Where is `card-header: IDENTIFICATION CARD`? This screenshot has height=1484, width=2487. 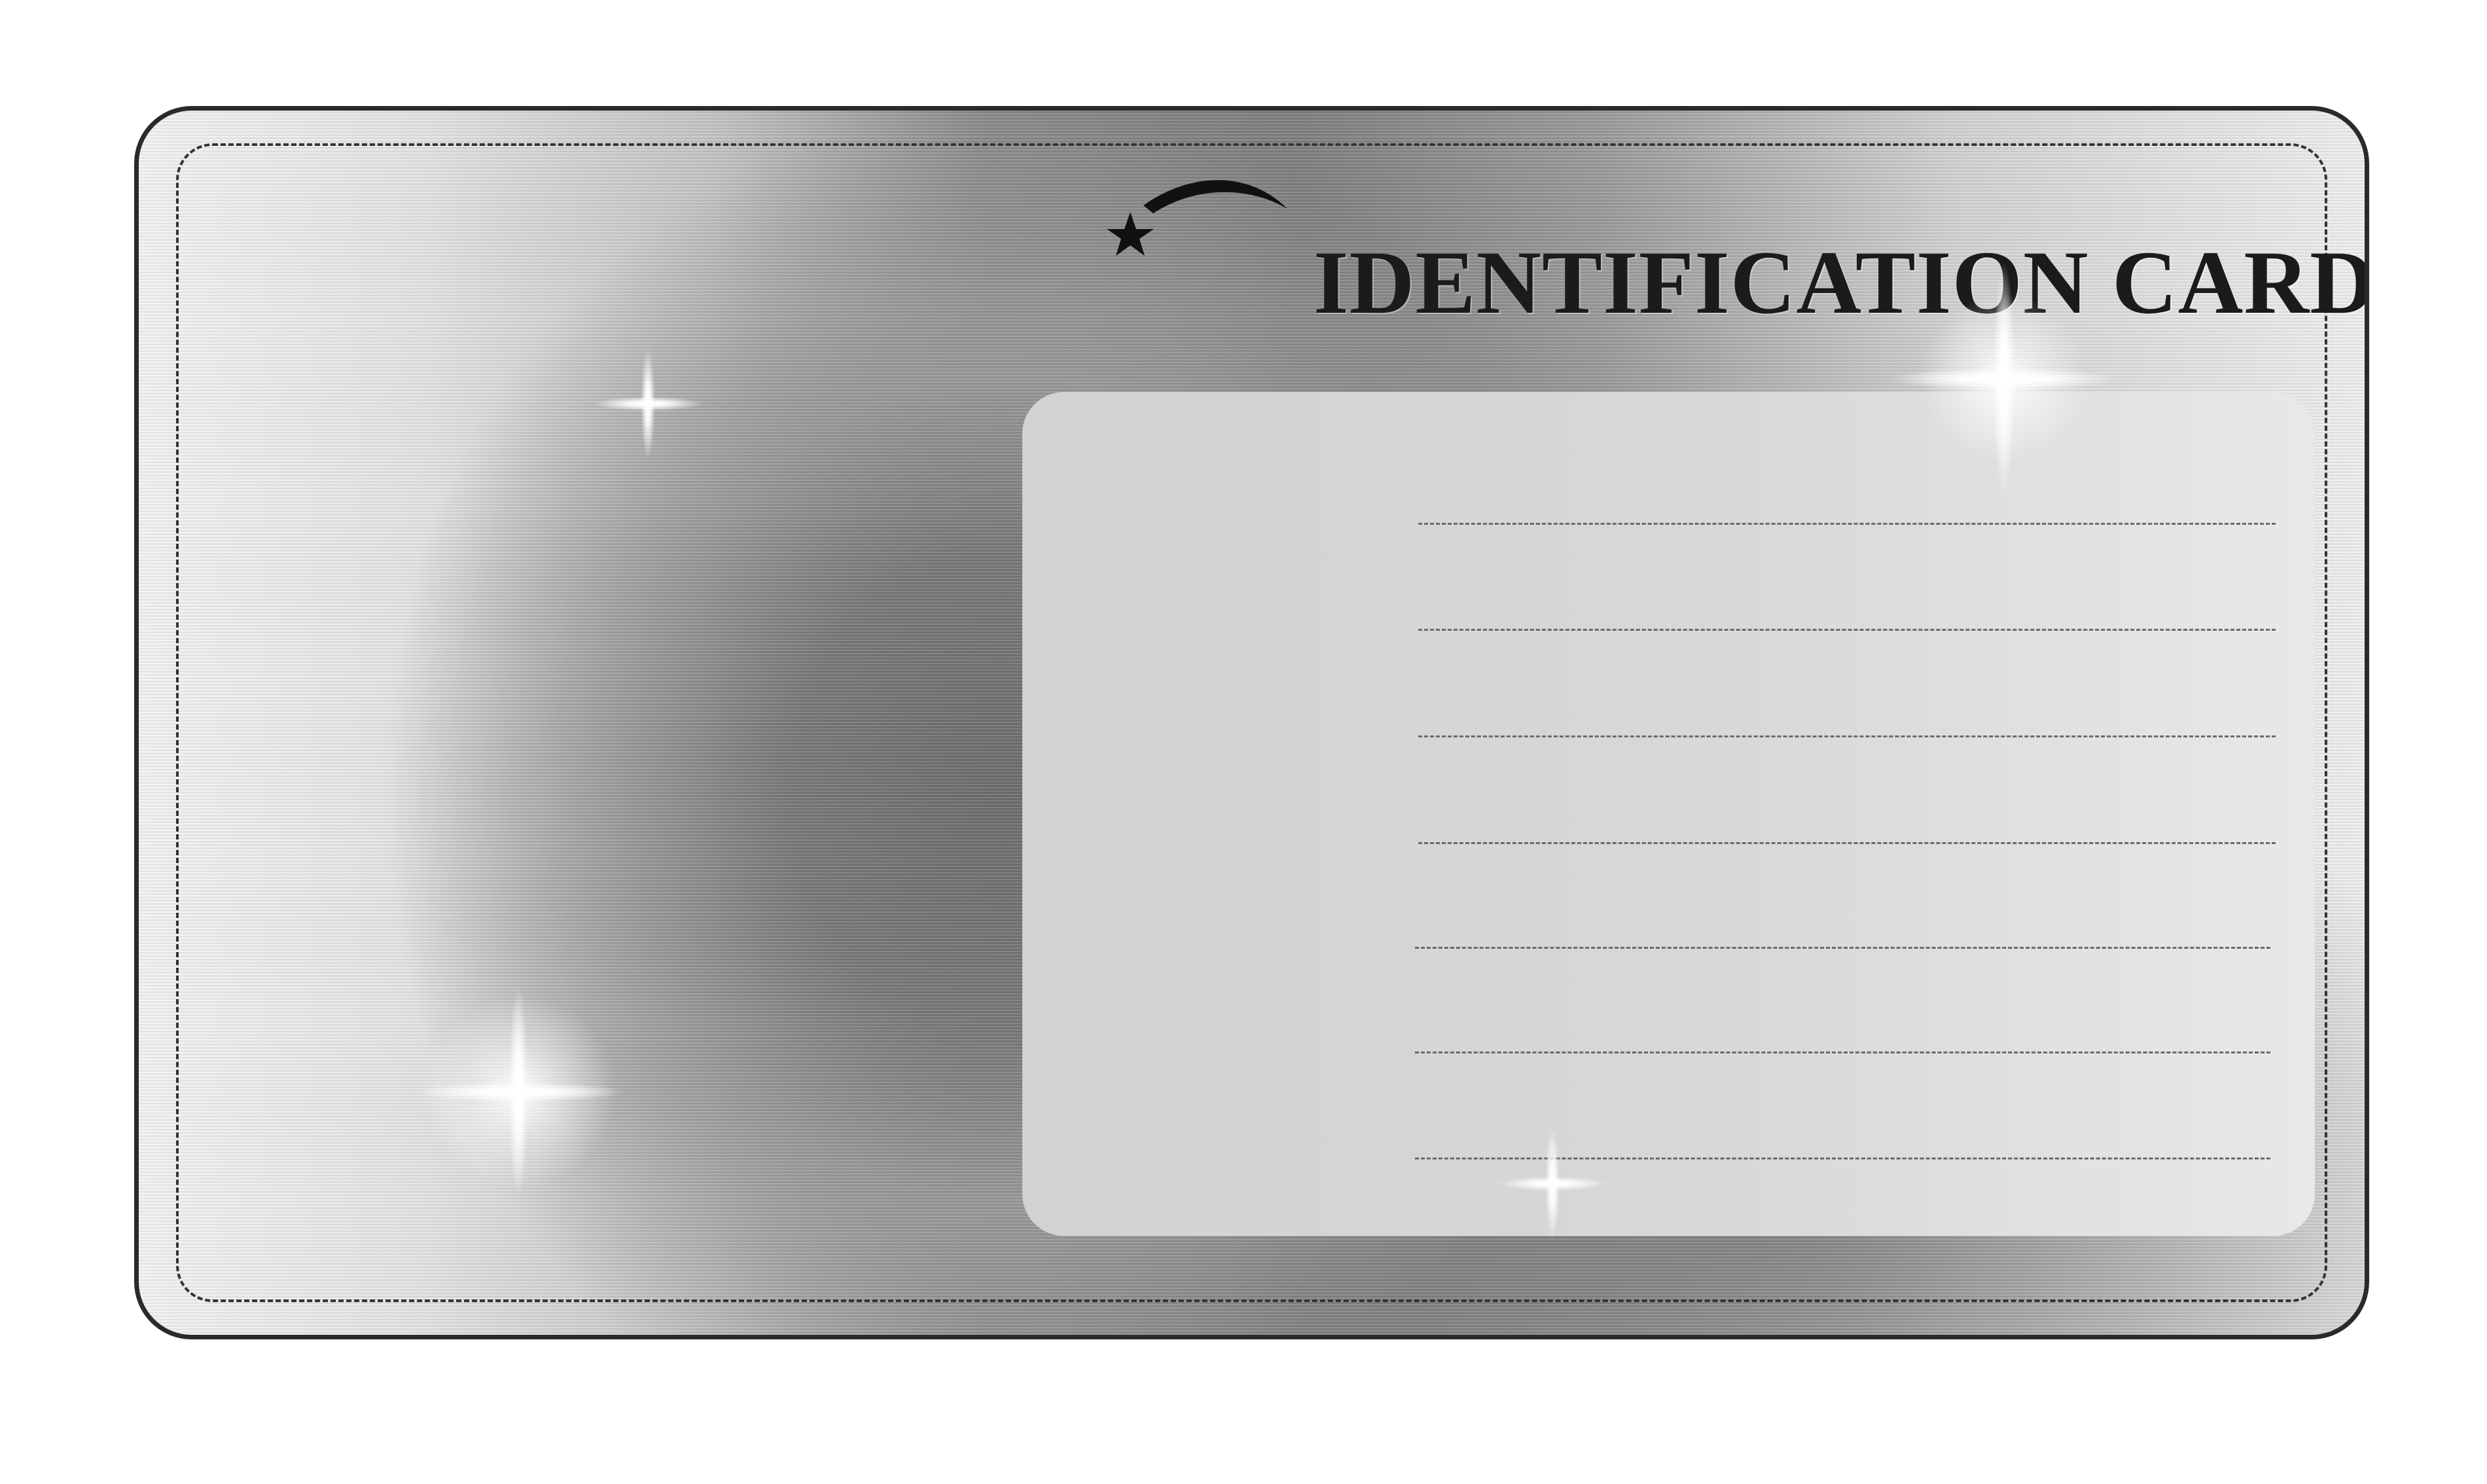 card-header: IDENTIFICATION CARD is located at coordinates (1731, 253).